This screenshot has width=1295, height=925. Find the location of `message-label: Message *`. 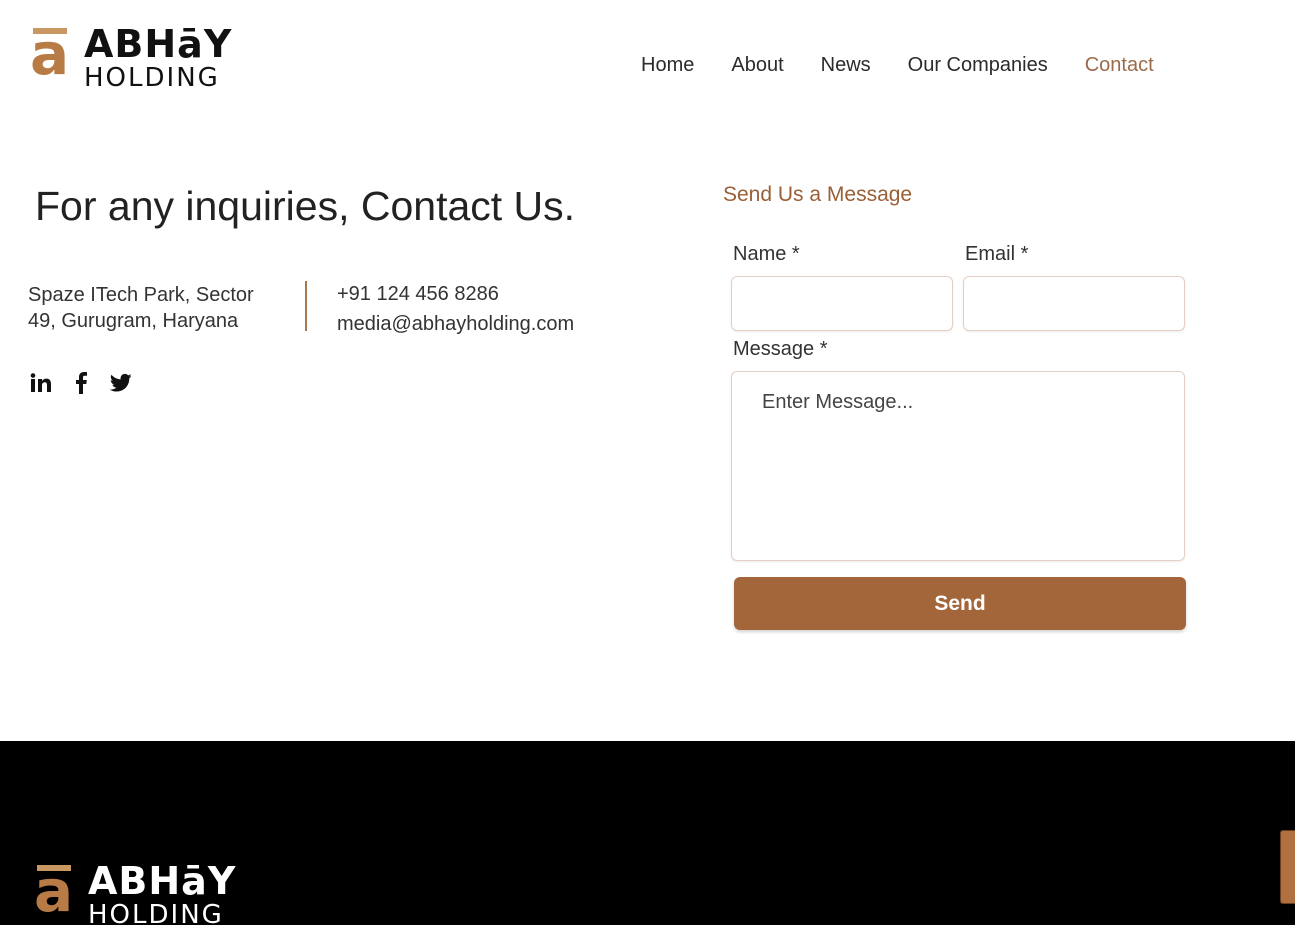

message-label: Message * is located at coordinates (780, 349).